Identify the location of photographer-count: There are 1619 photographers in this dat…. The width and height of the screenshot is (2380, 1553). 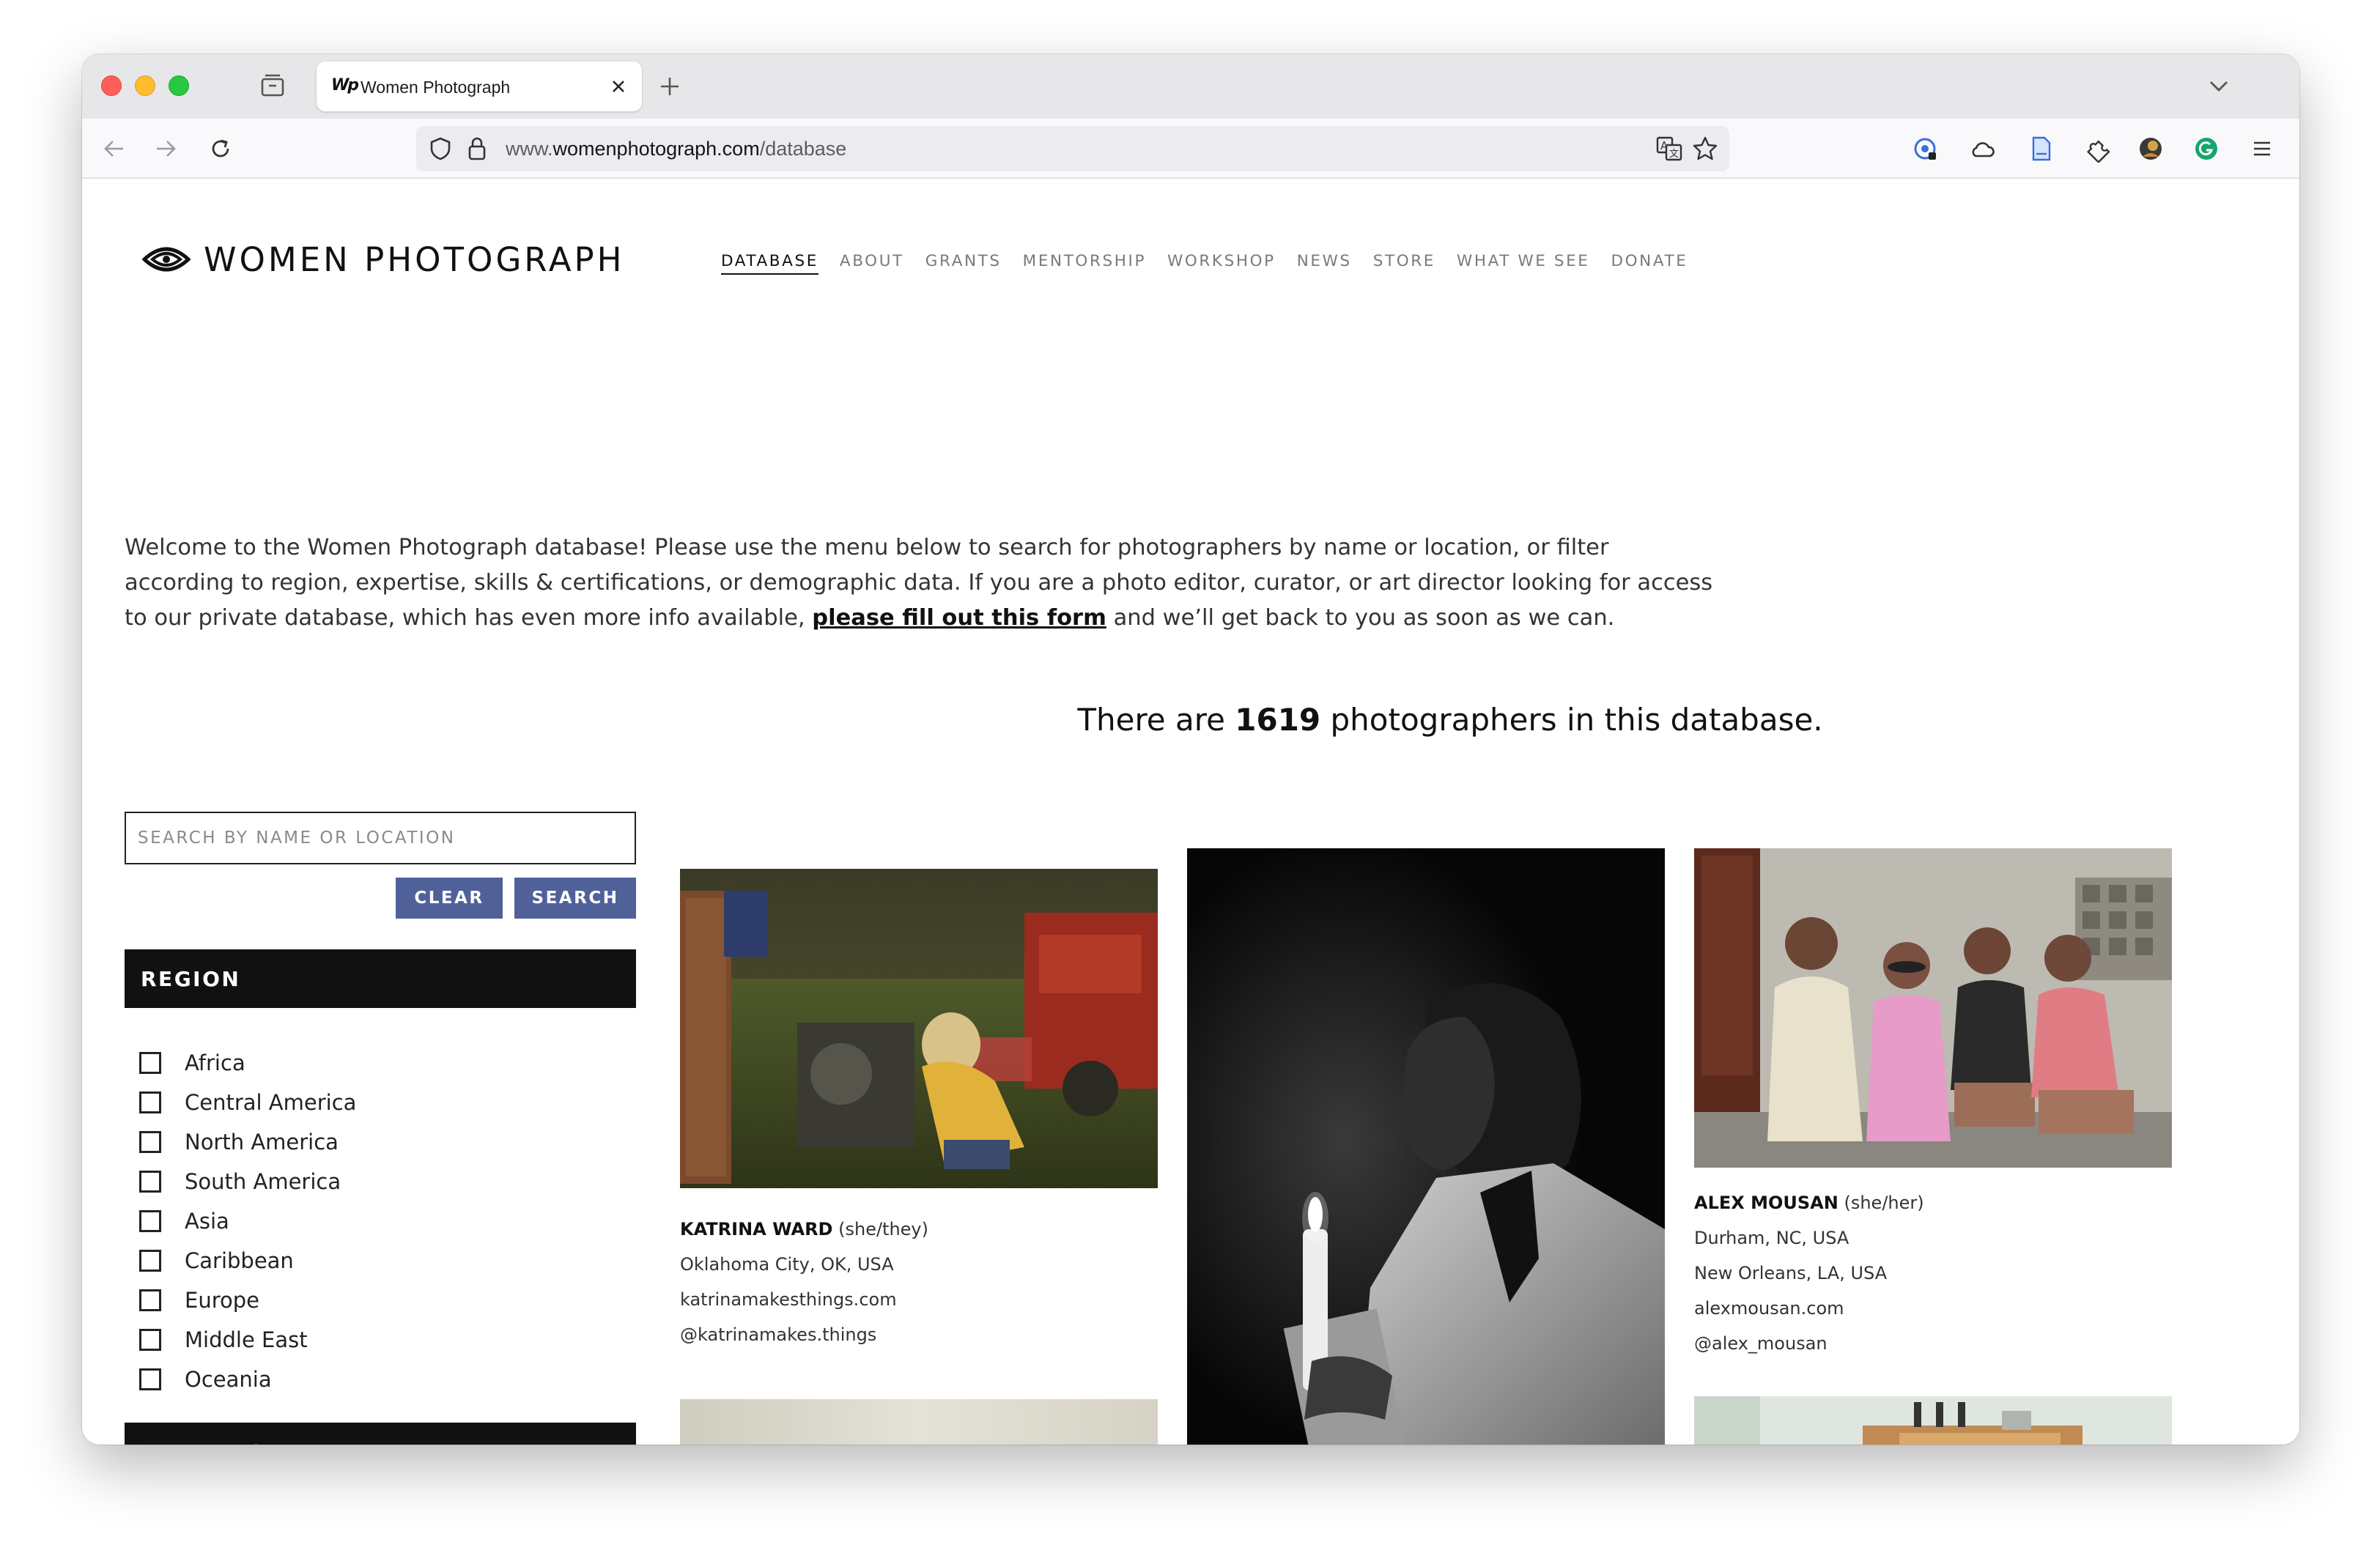
(1450, 720).